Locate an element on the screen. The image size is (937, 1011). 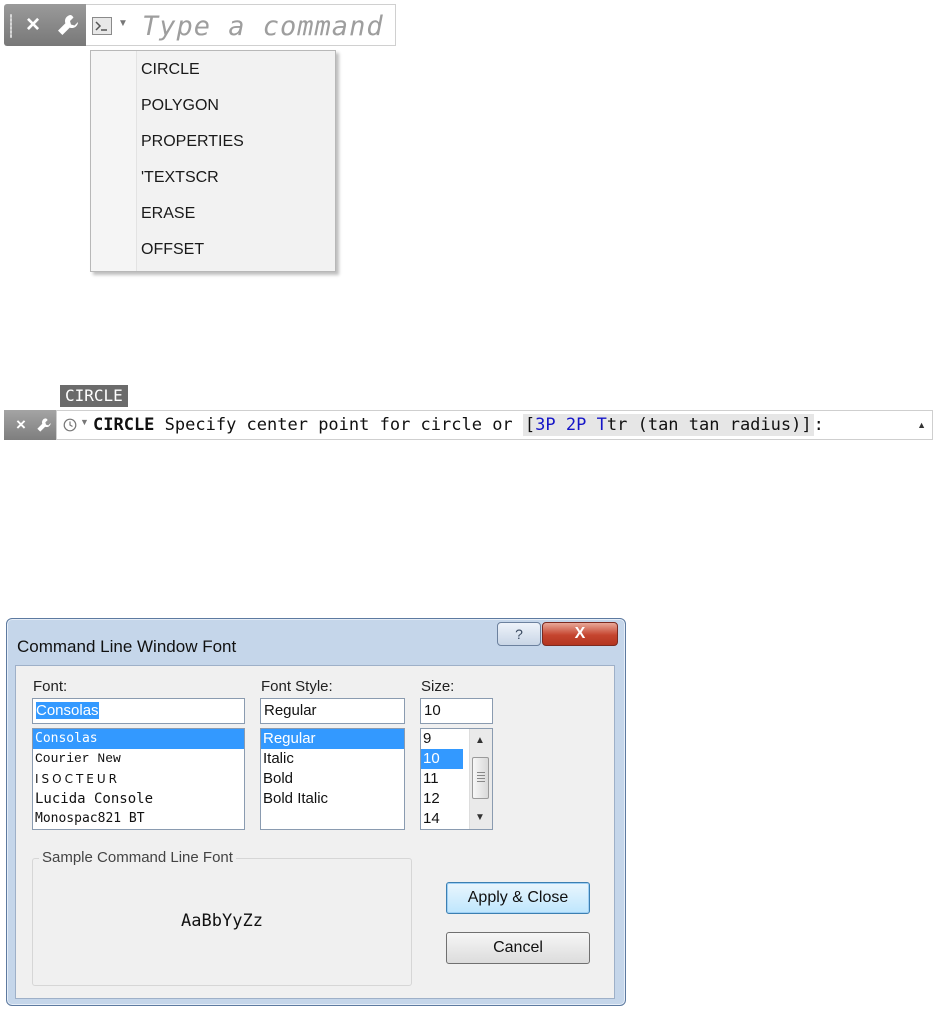
command-options: [3P 2P Ttr (tan tan radius)] is located at coordinates (668, 425).